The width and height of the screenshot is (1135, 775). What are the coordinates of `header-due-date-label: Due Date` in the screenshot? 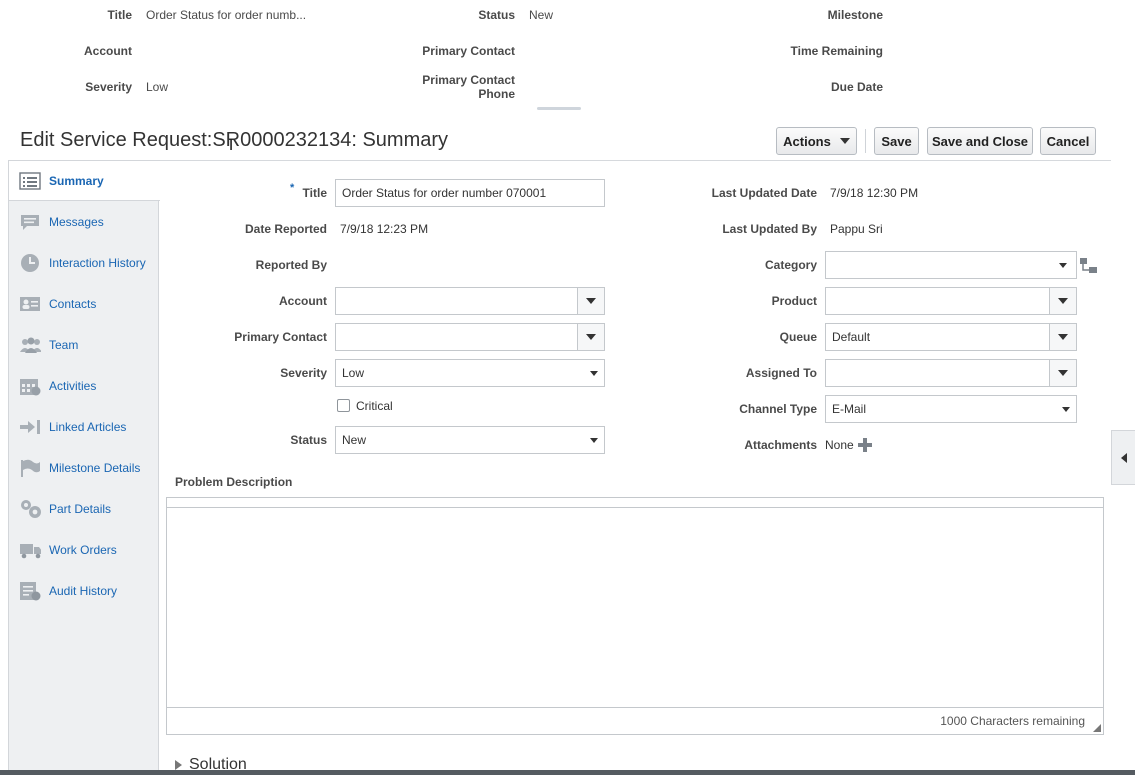 It's located at (856, 87).